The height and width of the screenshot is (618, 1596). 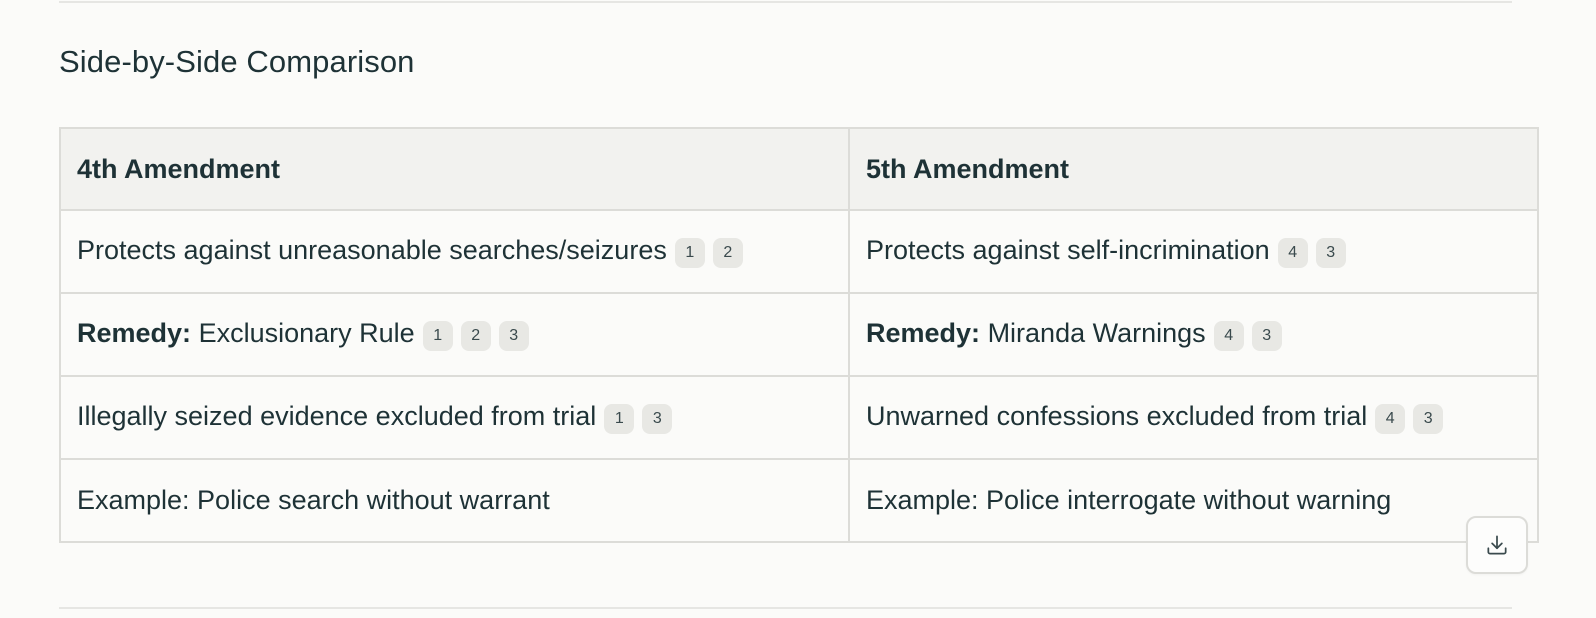 I want to click on cell-text: Exclusionary Rule, so click(x=306, y=333).